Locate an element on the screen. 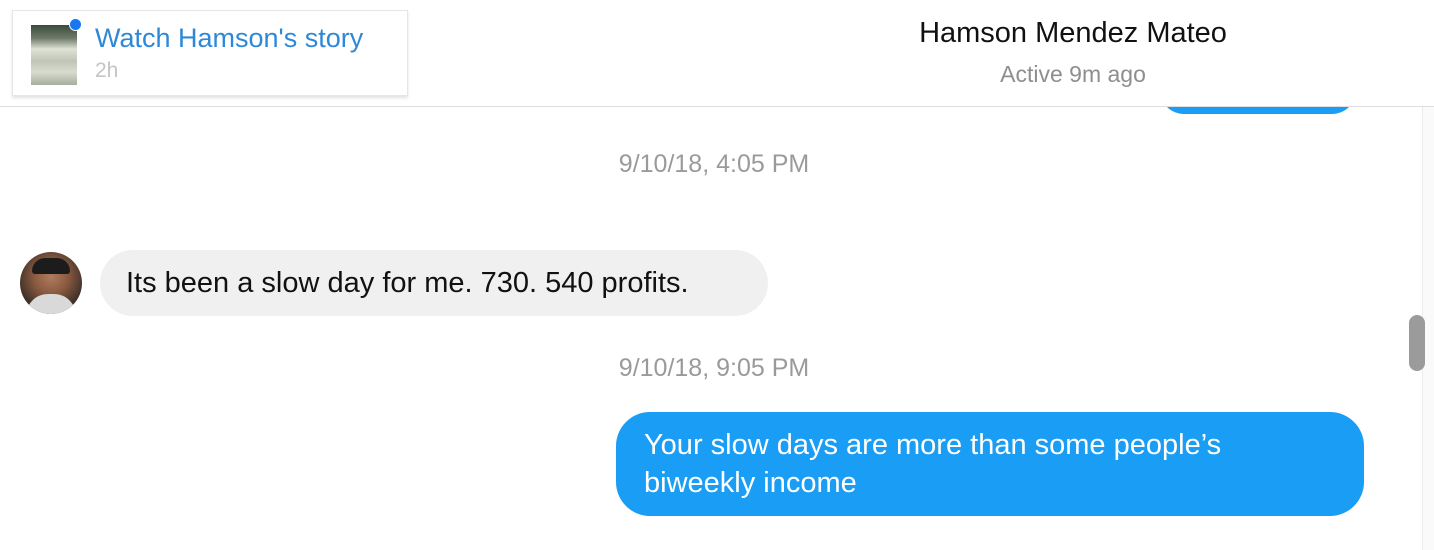  scrollbar-thumb is located at coordinates (1417, 343).